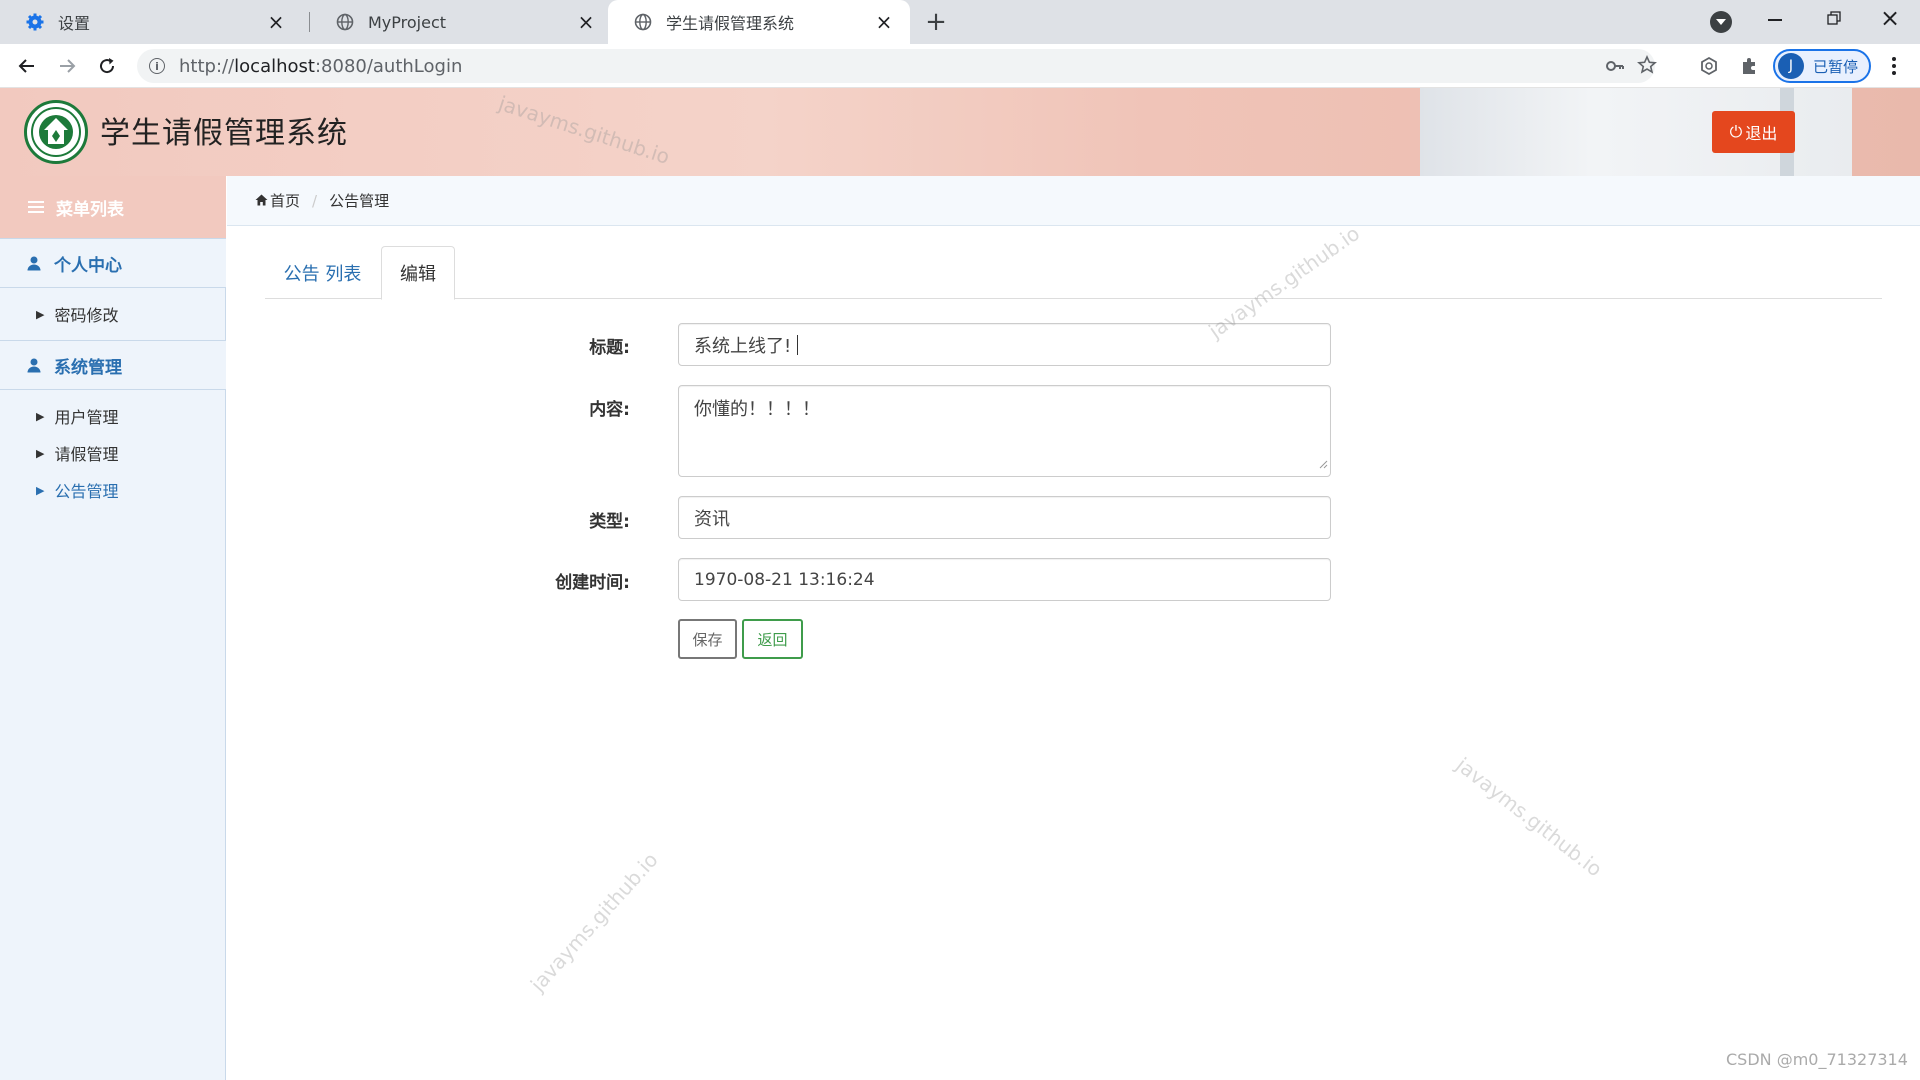  What do you see at coordinates (757, 409) in the screenshot?
I see `content-textarea-value: 你懂的！！！！` at bounding box center [757, 409].